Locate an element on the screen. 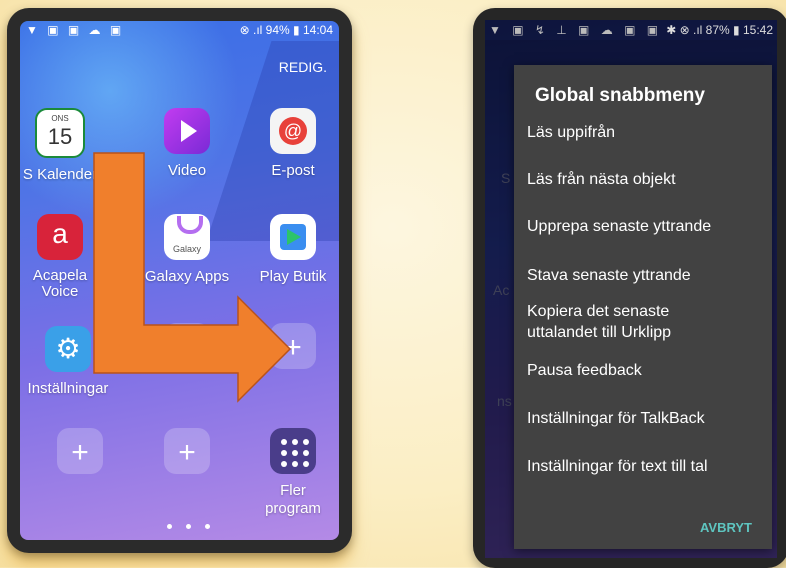 This screenshot has width=786, height=568. menu-item-read-from-top: Läs uppifrån is located at coordinates (571, 132).